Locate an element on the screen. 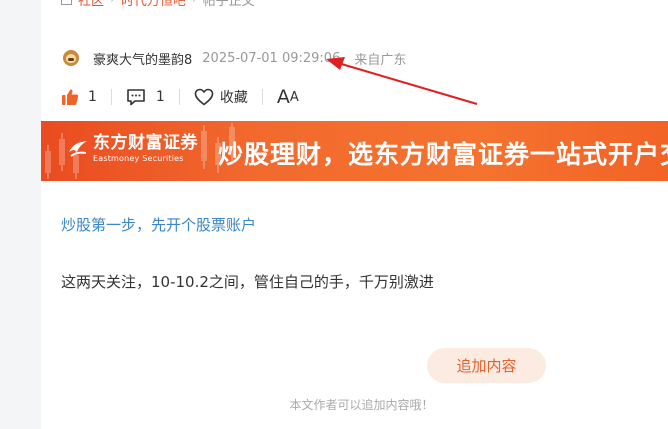 The width and height of the screenshot is (668, 429). author-name: 豪爽大气的墨韵8 is located at coordinates (142, 58).